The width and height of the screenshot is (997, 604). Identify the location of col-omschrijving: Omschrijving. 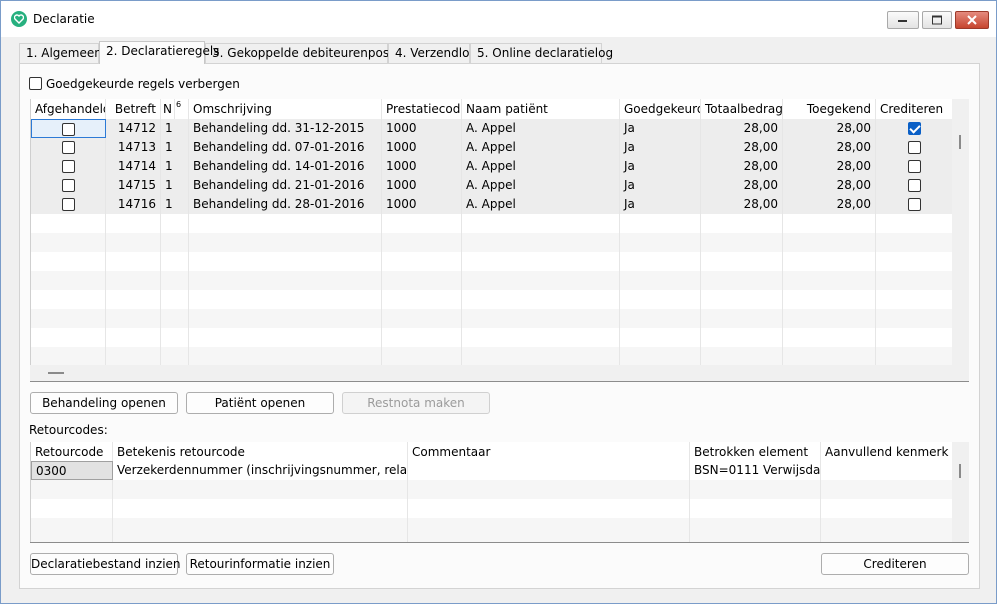
(285, 109).